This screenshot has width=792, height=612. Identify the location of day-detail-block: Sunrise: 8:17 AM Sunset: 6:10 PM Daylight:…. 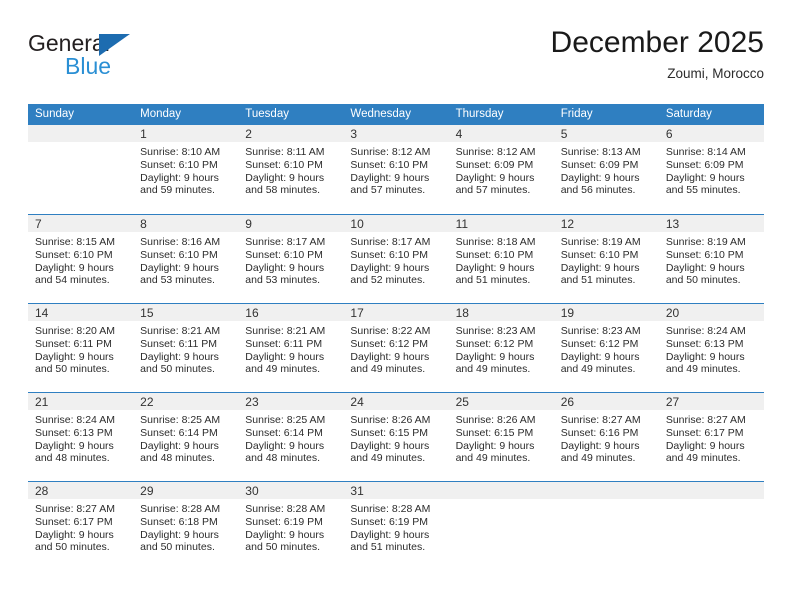
(290, 259).